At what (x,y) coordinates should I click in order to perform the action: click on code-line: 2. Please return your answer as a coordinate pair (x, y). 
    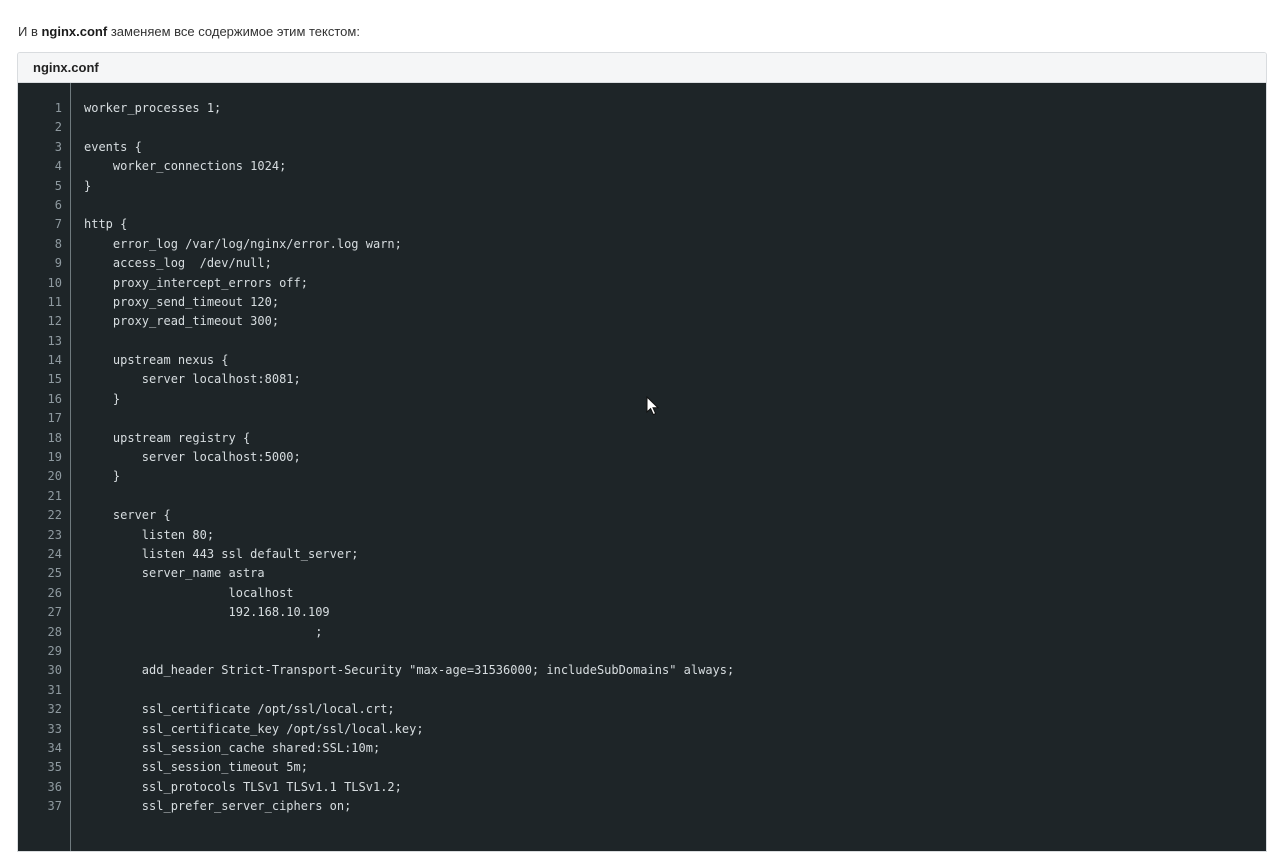
    Looking at the image, I should click on (642, 127).